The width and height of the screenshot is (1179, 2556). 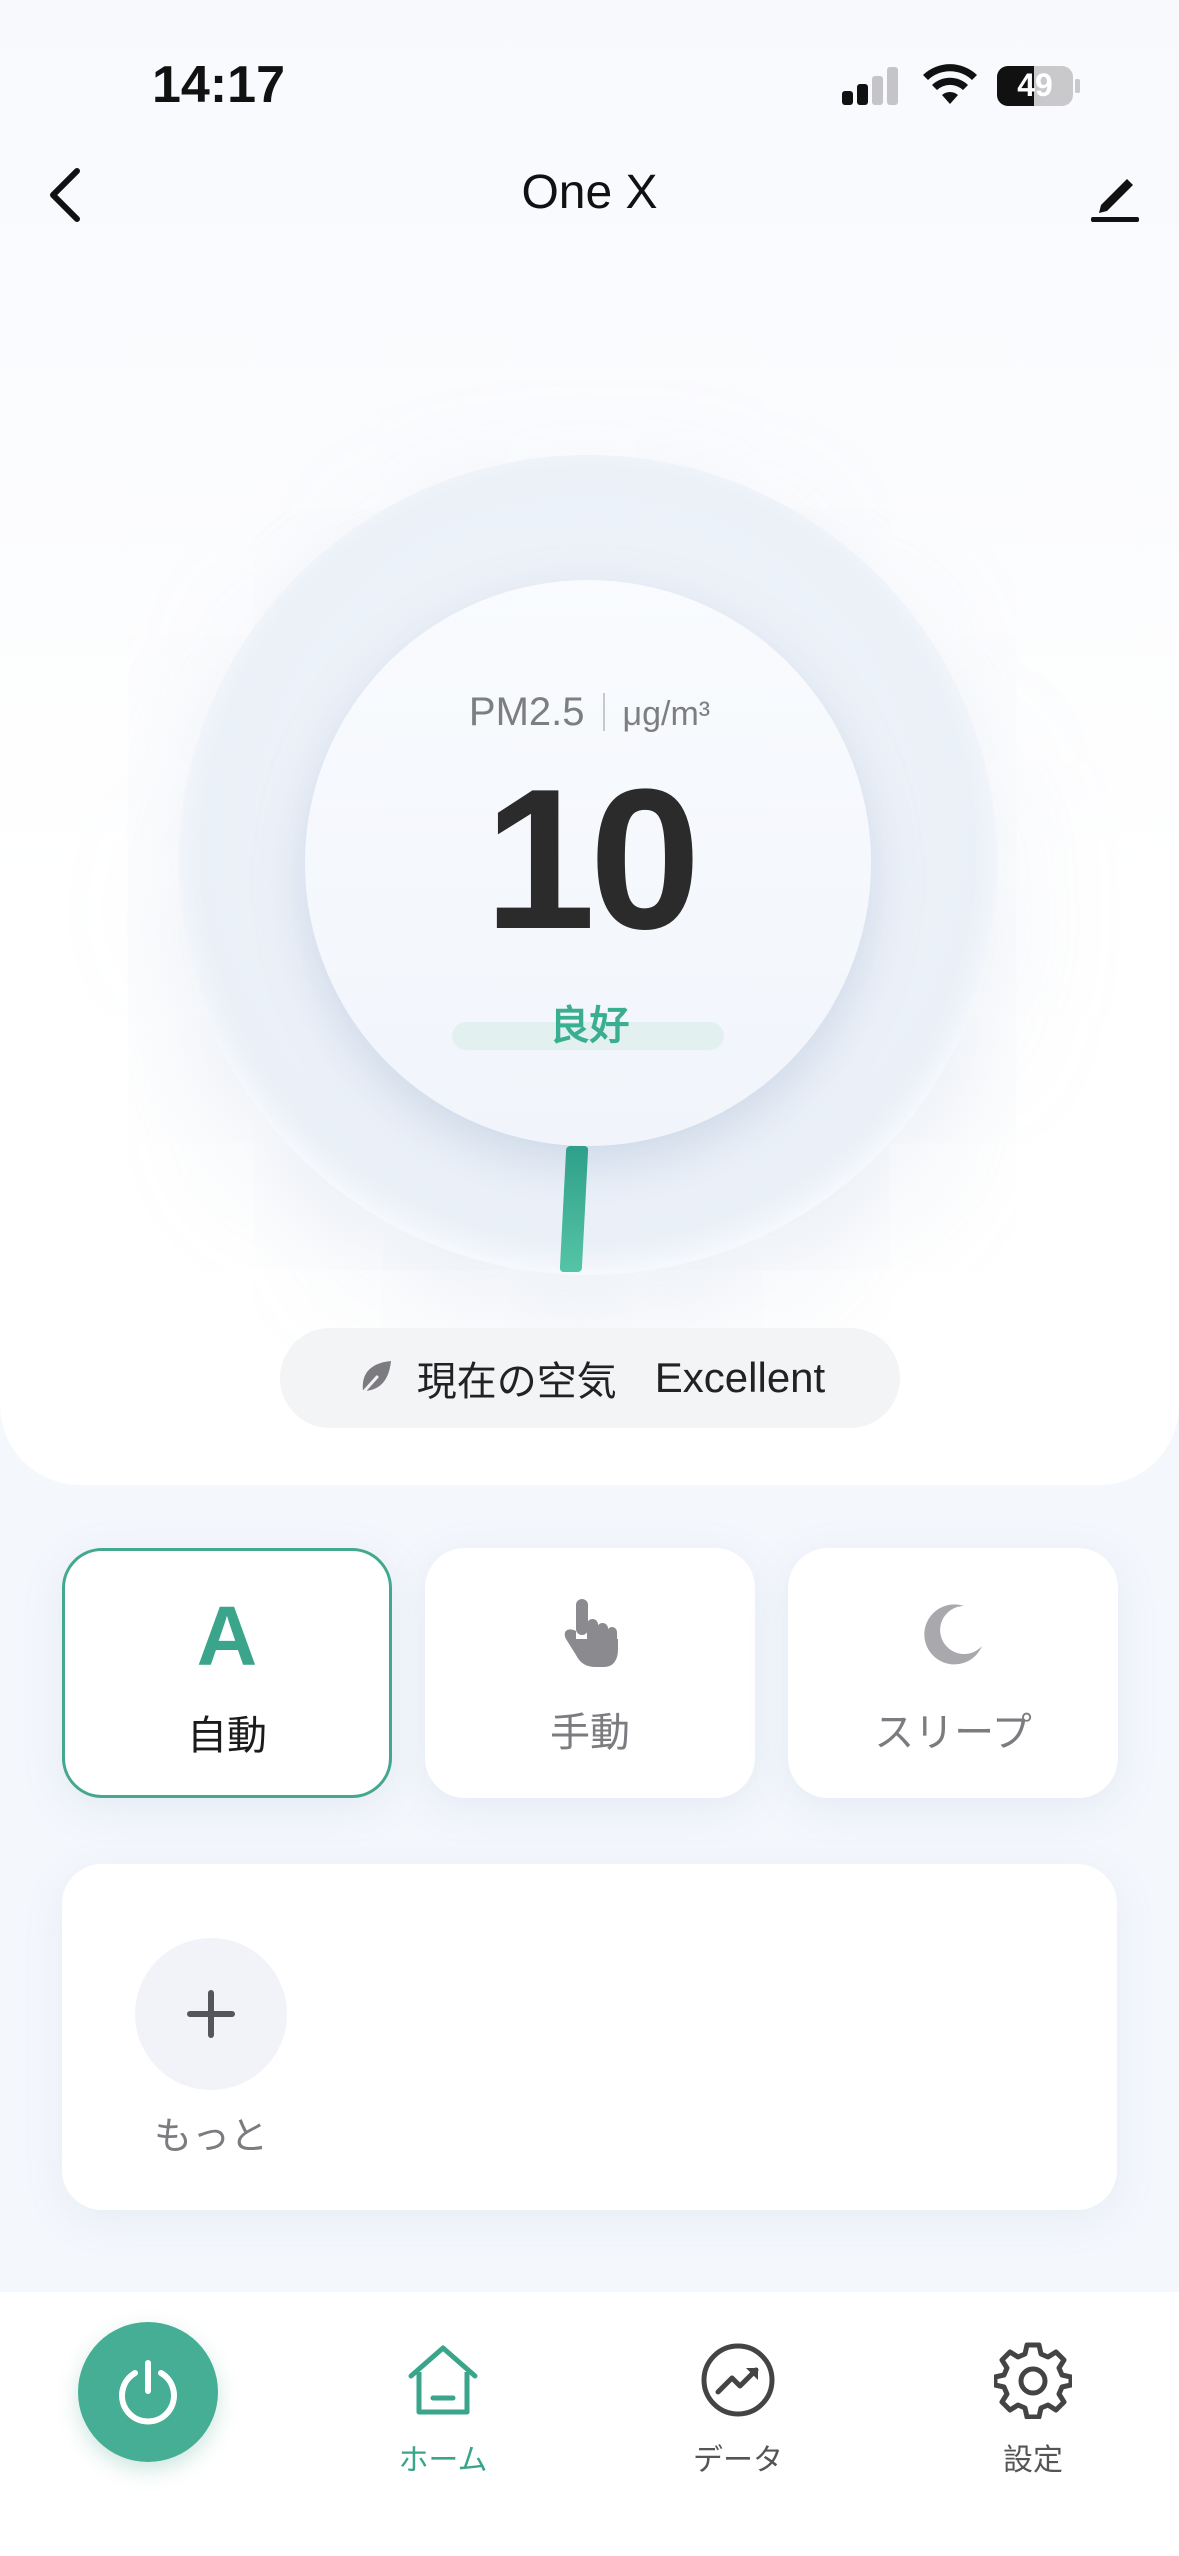 I want to click on pencil-icon, so click(x=1115, y=200).